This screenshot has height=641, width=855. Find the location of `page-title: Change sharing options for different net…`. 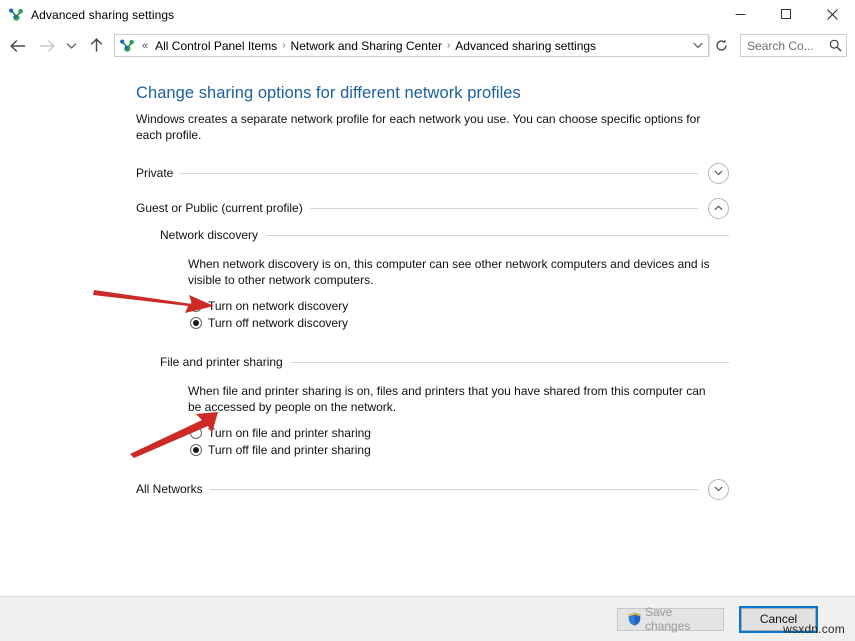

page-title: Change sharing options for different net… is located at coordinates (328, 93).